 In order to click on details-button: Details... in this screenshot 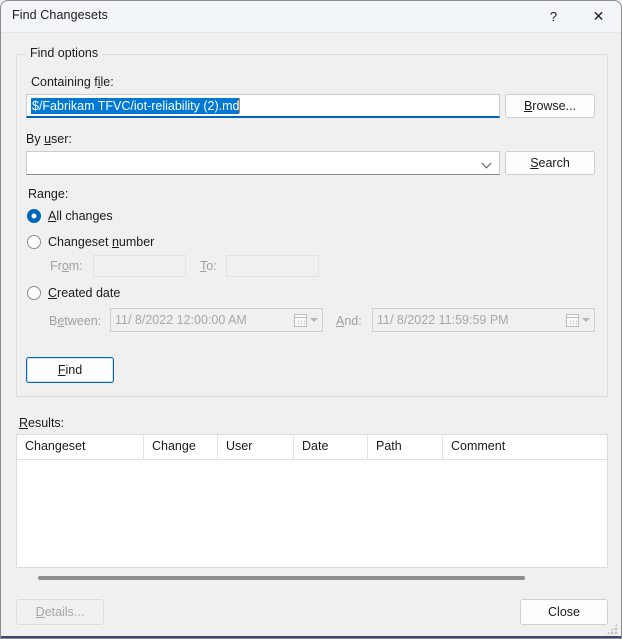, I will do `click(60, 612)`.